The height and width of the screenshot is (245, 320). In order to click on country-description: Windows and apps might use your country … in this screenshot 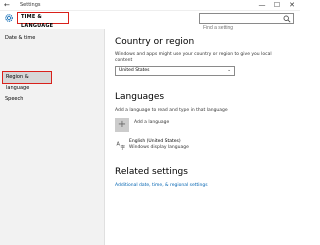, I will do `click(193, 57)`.